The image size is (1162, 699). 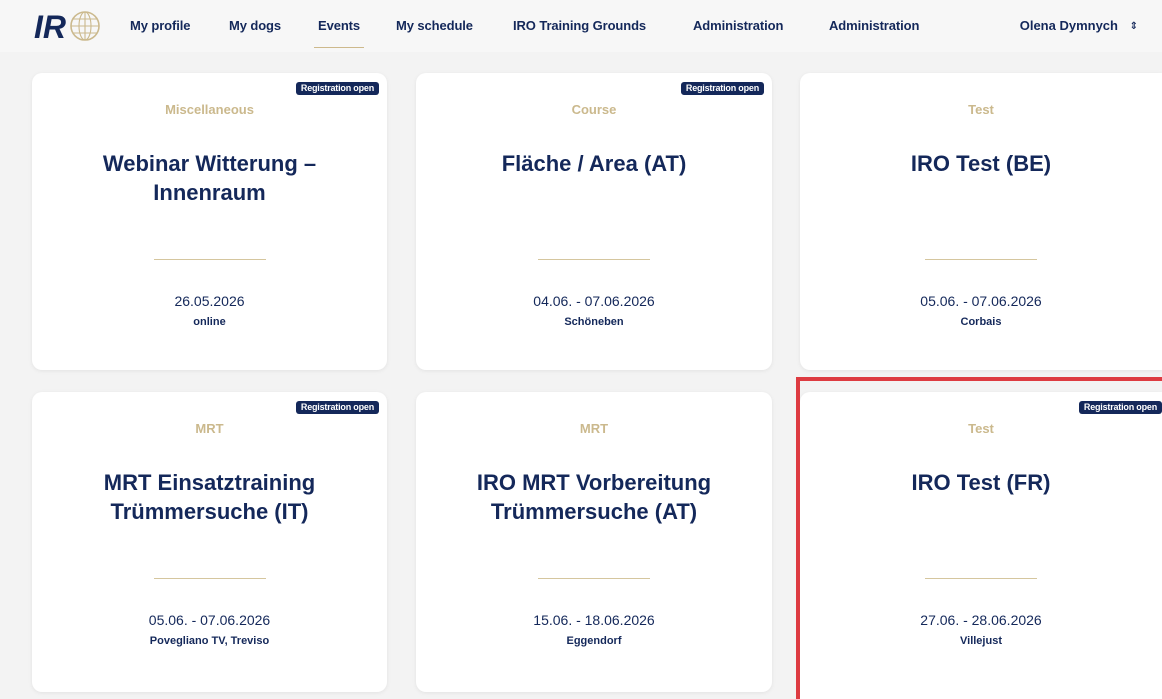 I want to click on event-title: IRO Test (FR), so click(x=981, y=482).